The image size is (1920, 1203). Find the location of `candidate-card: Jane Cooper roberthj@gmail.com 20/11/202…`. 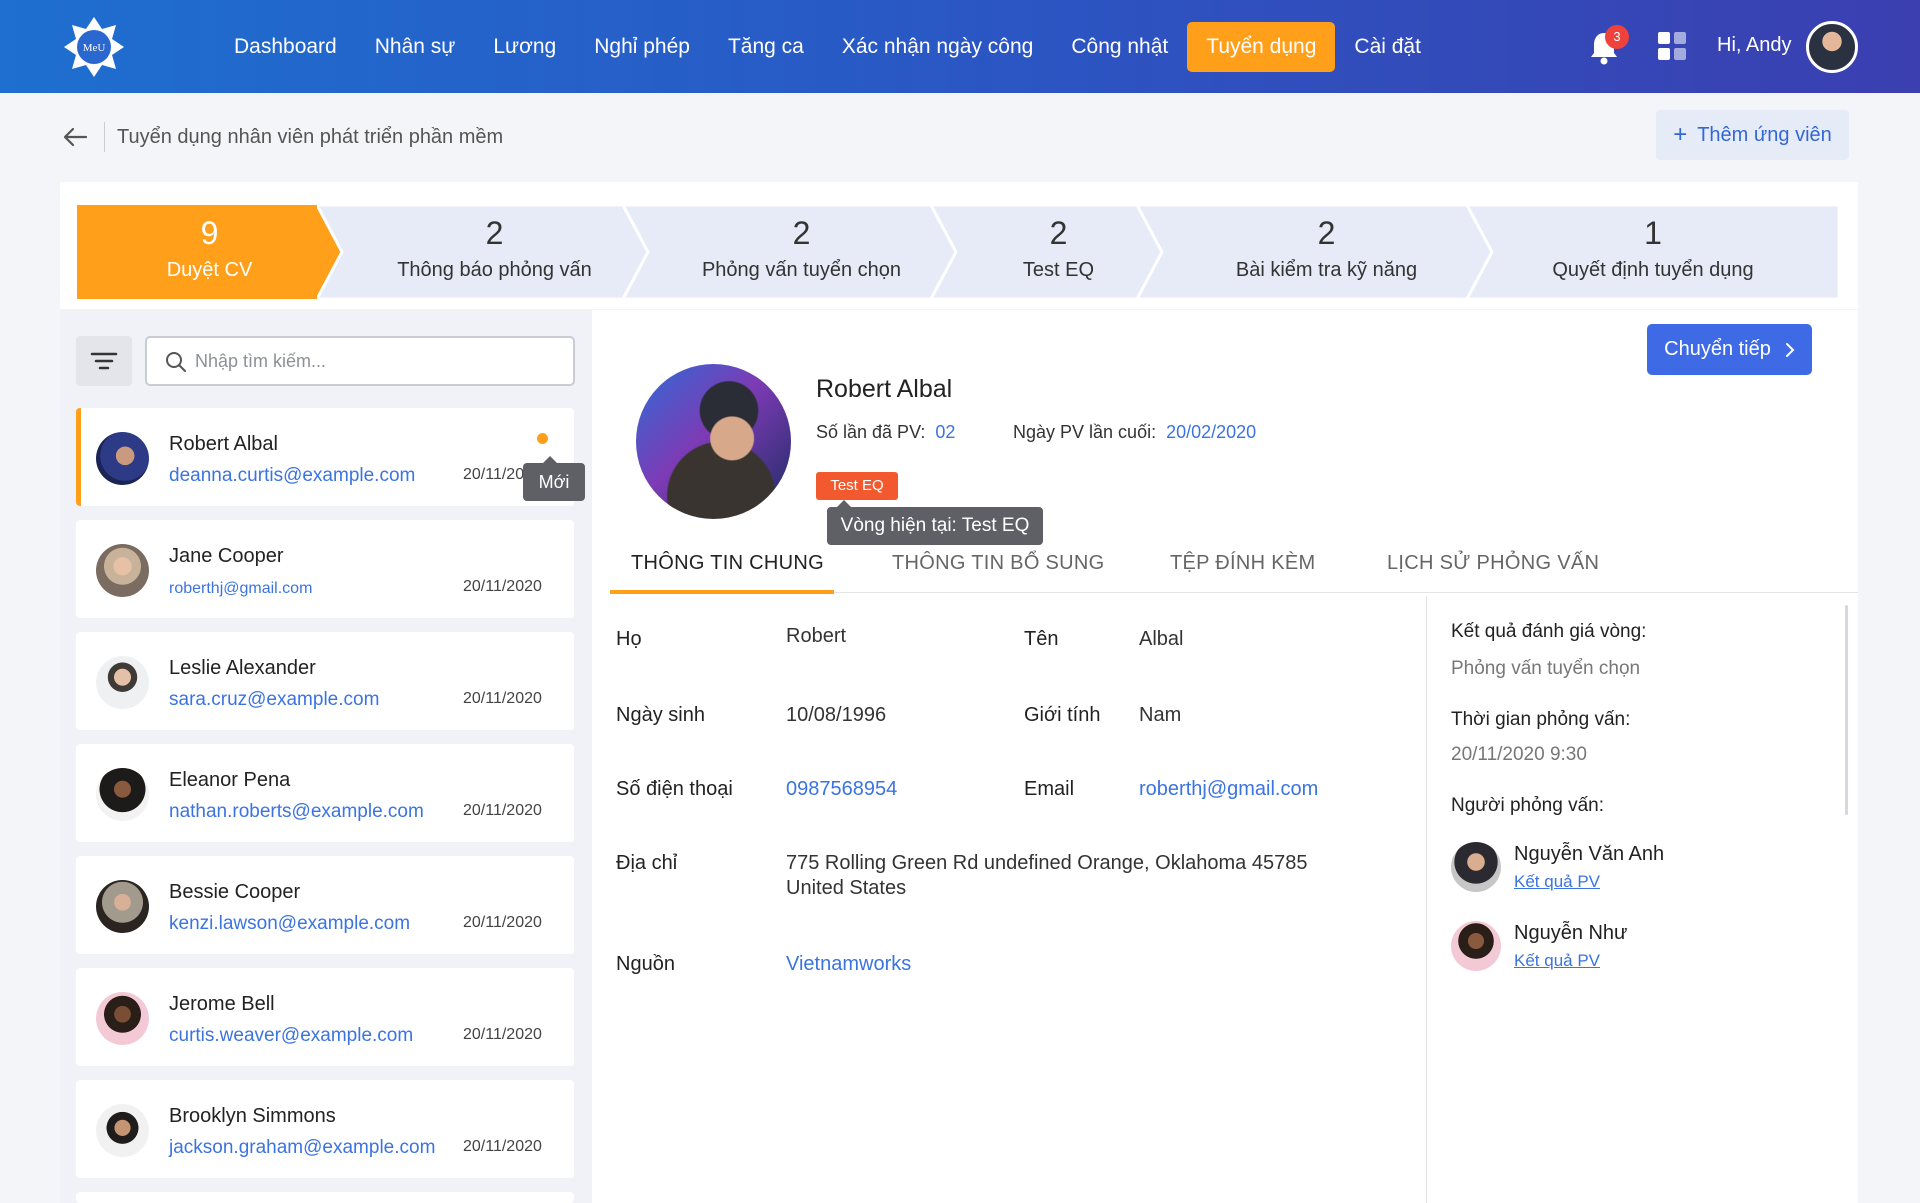

candidate-card: Jane Cooper roberthj@gmail.com 20/11/202… is located at coordinates (325, 569).